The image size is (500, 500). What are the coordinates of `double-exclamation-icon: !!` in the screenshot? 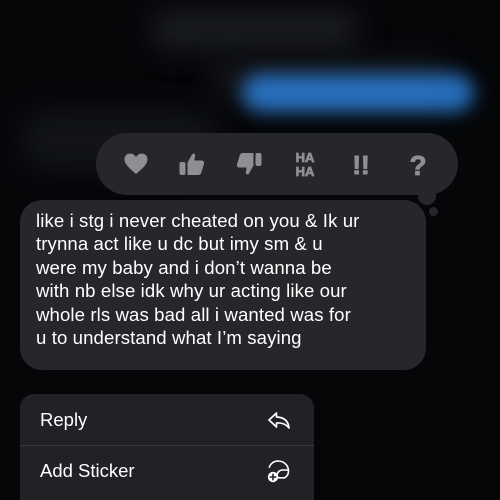 It's located at (361, 165).